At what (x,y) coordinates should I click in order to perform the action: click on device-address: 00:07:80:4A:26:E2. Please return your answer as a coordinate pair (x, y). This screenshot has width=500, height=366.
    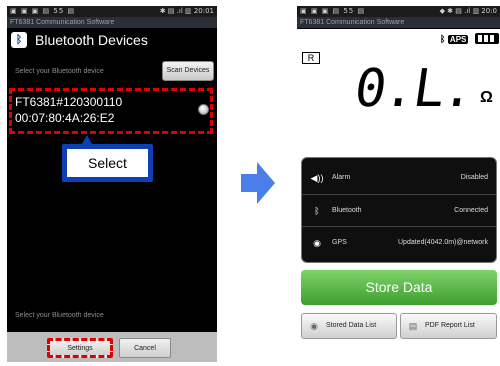
    Looking at the image, I should click on (65, 118).